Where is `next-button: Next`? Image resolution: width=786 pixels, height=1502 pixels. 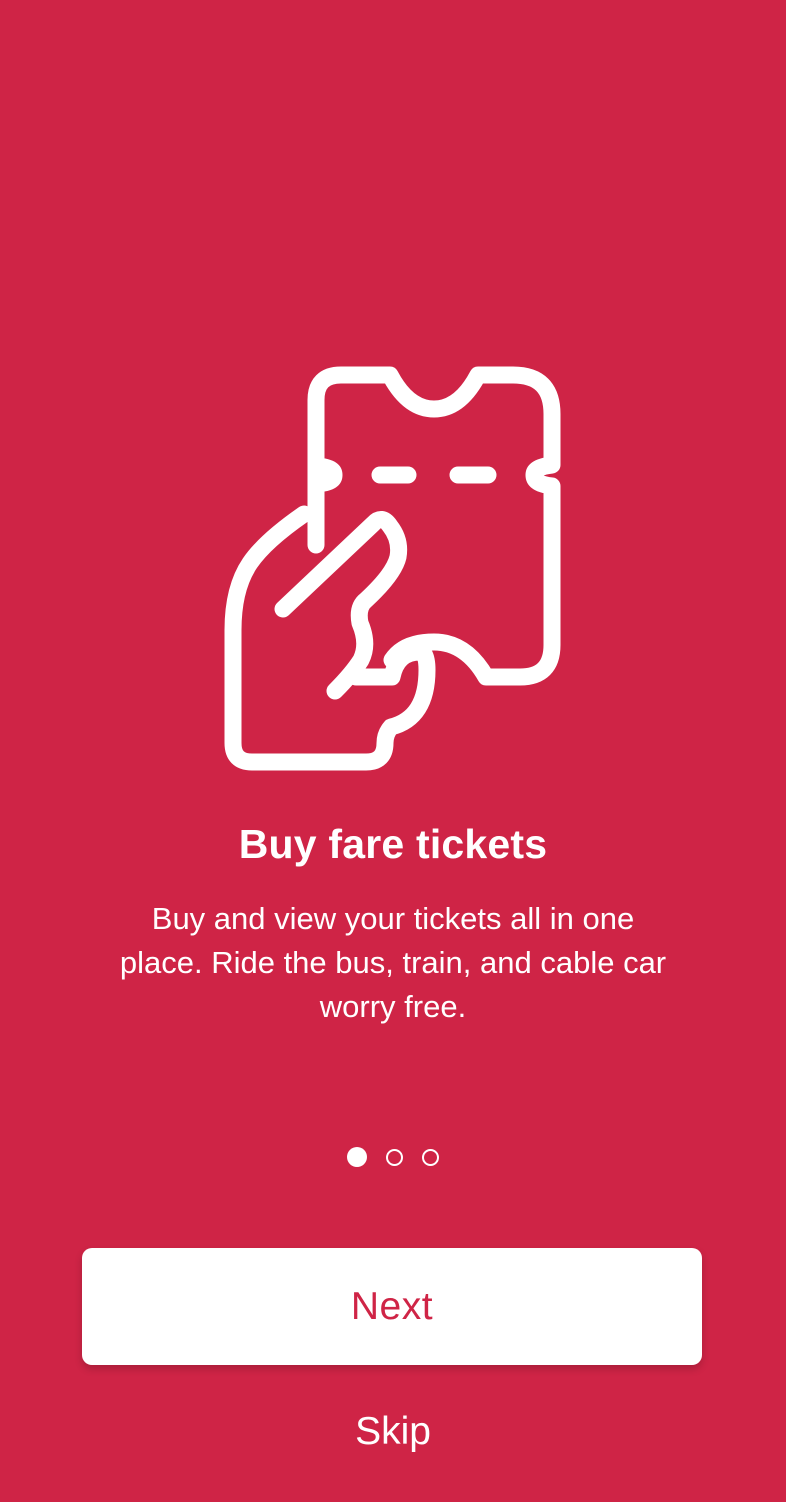 next-button: Next is located at coordinates (392, 1306).